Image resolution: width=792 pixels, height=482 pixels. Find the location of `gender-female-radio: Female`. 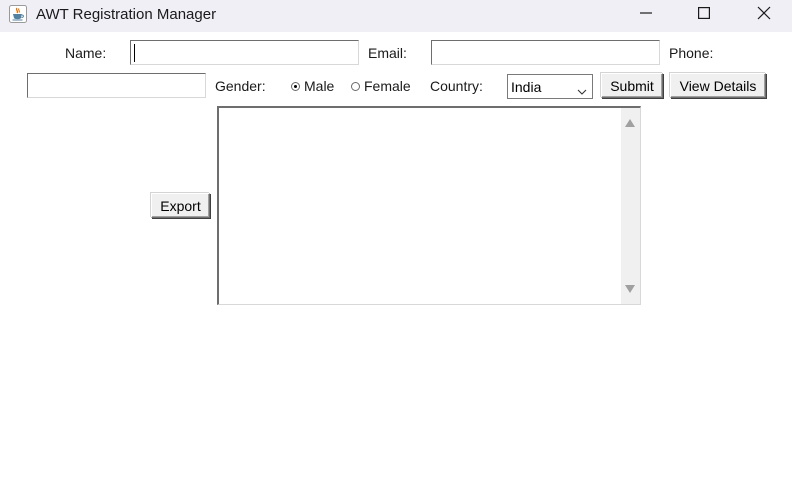

gender-female-radio: Female is located at coordinates (381, 86).